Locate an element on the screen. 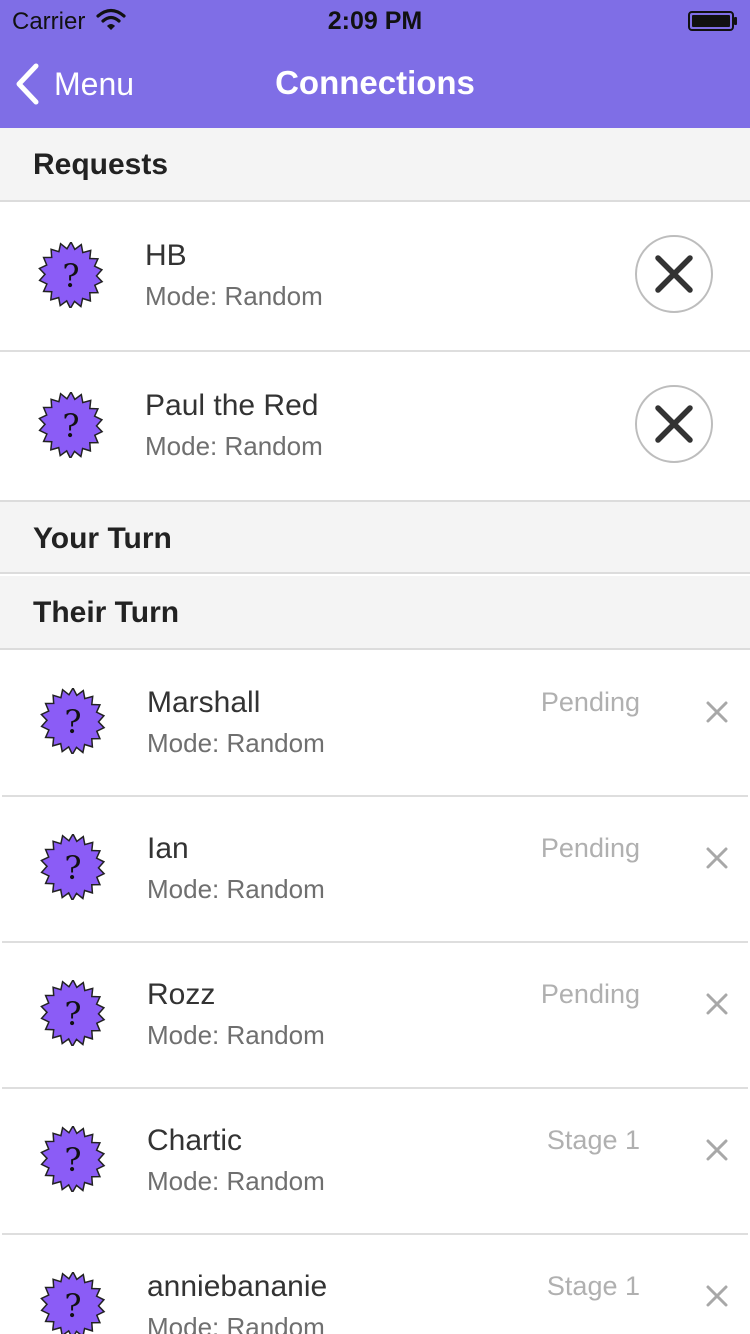  contact-name: Marshall is located at coordinates (204, 702).